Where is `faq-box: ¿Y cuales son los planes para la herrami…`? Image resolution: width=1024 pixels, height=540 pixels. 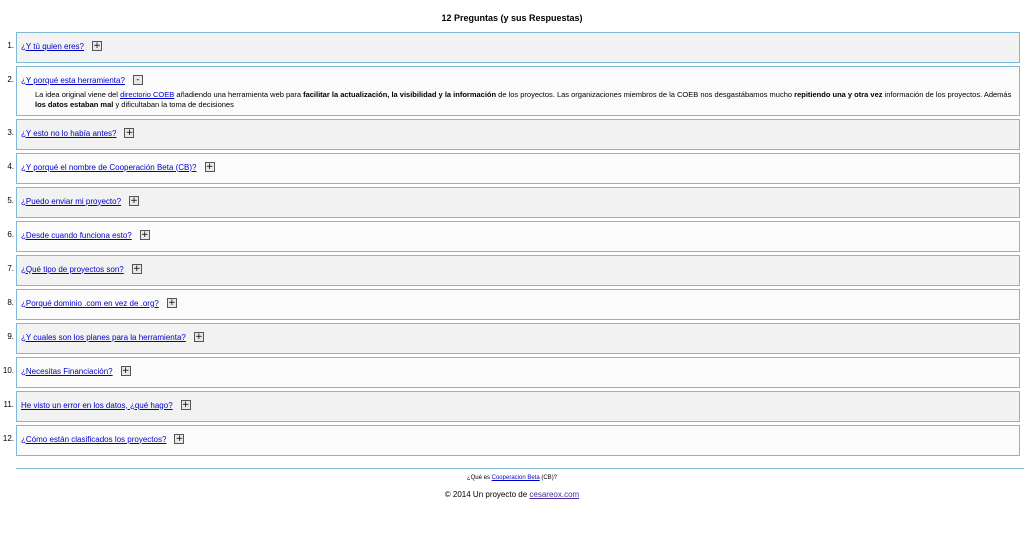
faq-box: ¿Y cuales son los planes para la herrami… is located at coordinates (518, 338).